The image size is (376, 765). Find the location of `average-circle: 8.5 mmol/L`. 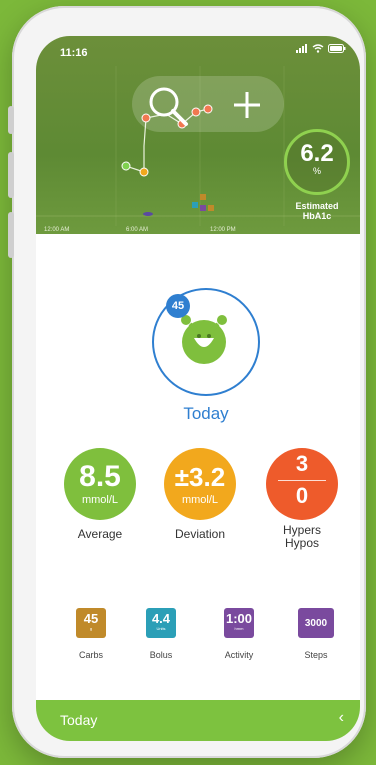

average-circle: 8.5 mmol/L is located at coordinates (100, 484).